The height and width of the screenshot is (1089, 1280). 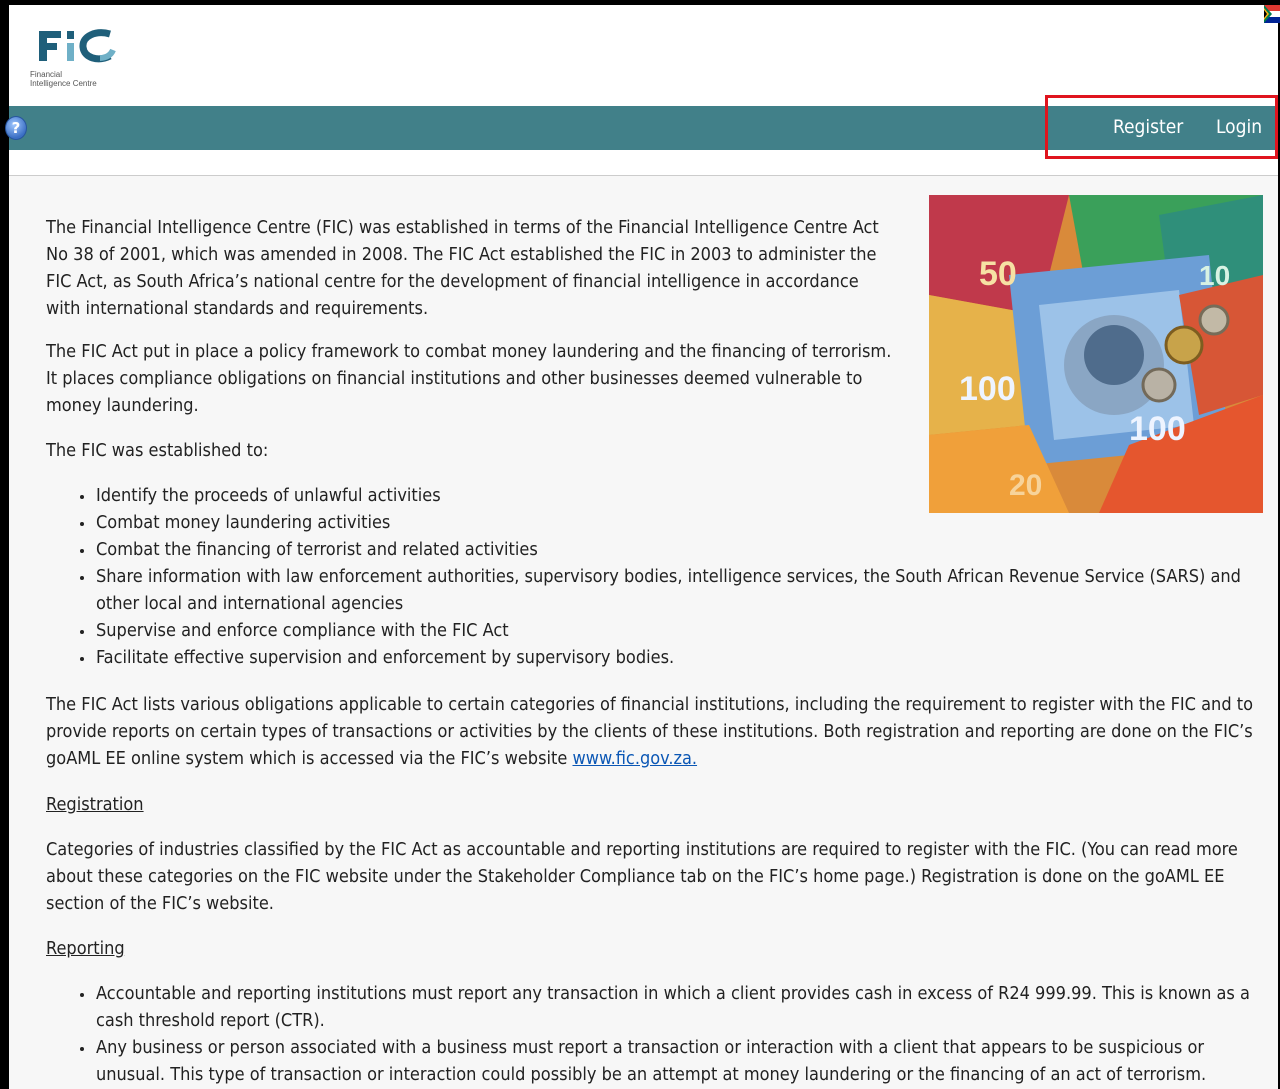 What do you see at coordinates (157, 450) in the screenshot?
I see `intro-paragraph-3: The FIC was established to:` at bounding box center [157, 450].